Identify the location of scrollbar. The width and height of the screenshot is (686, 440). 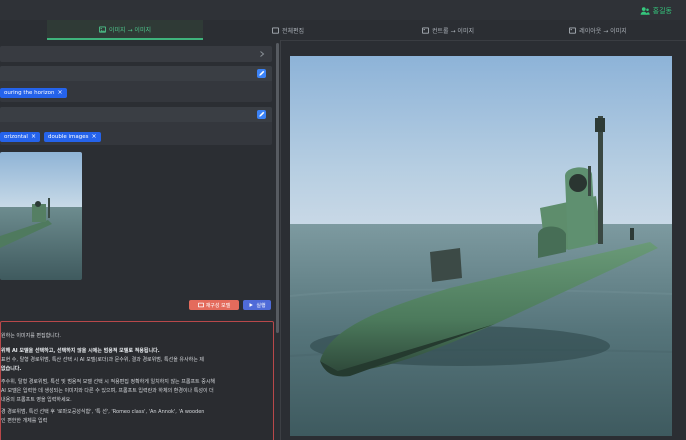
(277, 188).